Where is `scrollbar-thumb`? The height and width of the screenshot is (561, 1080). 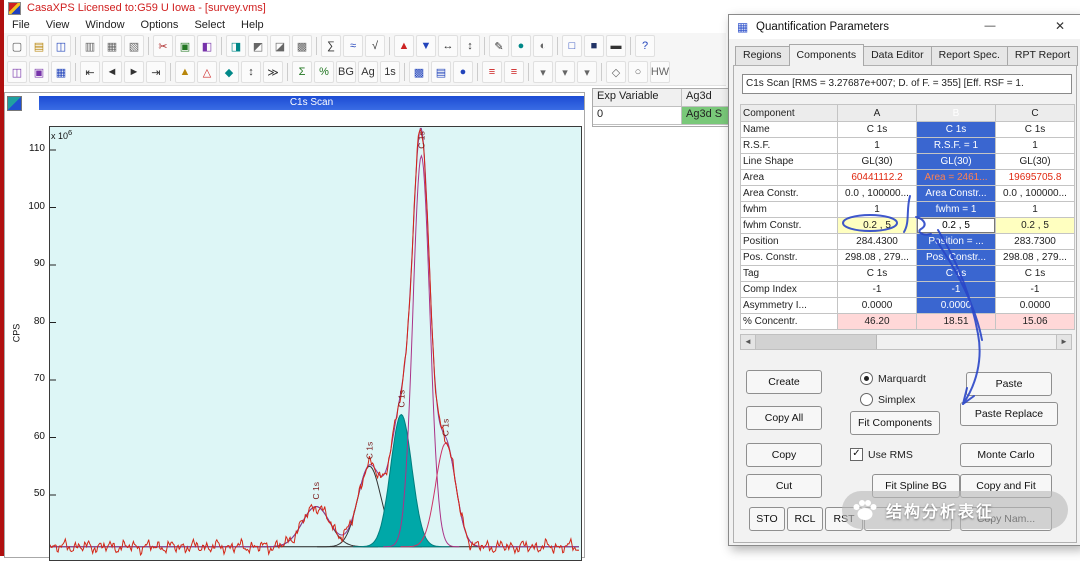
scrollbar-thumb is located at coordinates (816, 342).